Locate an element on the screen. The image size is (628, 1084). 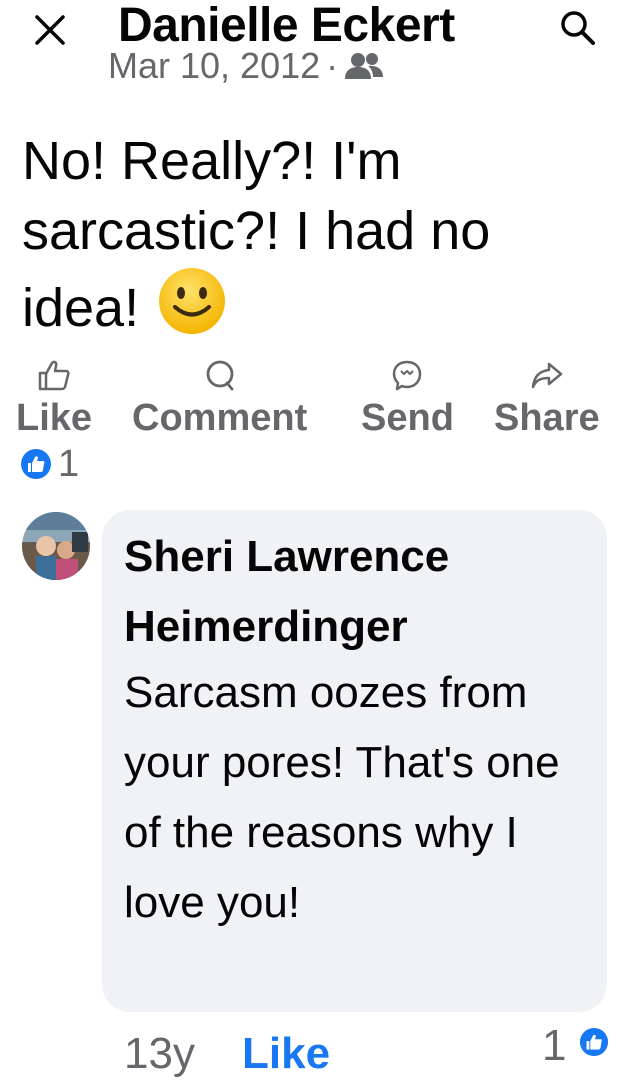
comment-action-button: Comment is located at coordinates (219, 399).